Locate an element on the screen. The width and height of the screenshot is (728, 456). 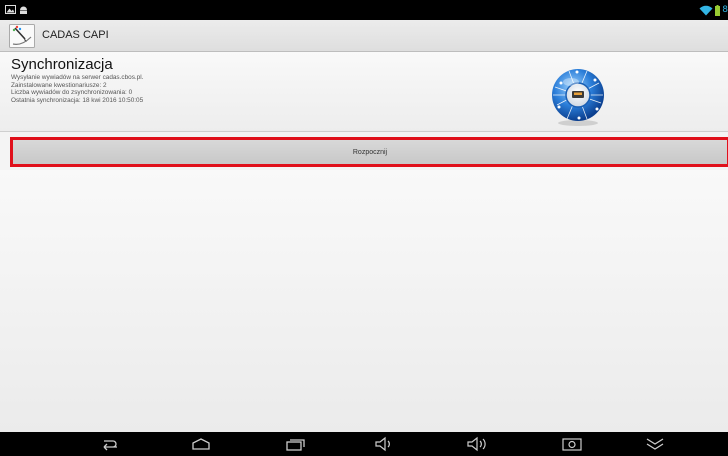
volume-up-icon is located at coordinates (477, 444).